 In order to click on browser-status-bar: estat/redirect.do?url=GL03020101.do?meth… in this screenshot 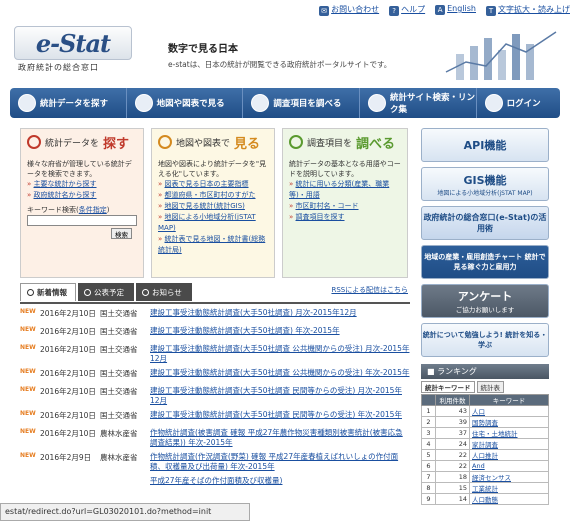, I will do `click(125, 512)`.